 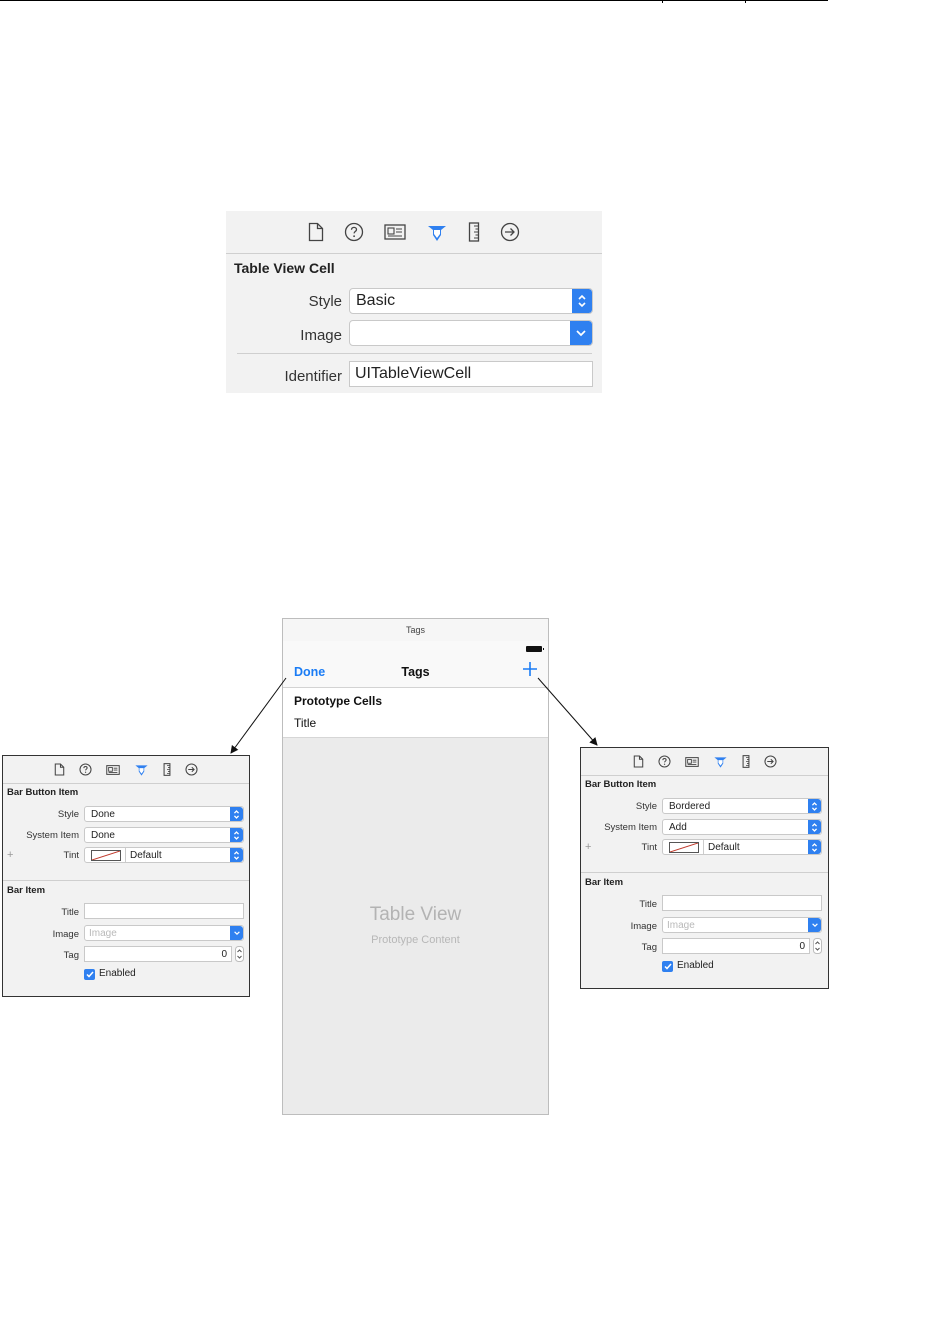 What do you see at coordinates (414, 715) in the screenshot?
I see `callout-arrows` at bounding box center [414, 715].